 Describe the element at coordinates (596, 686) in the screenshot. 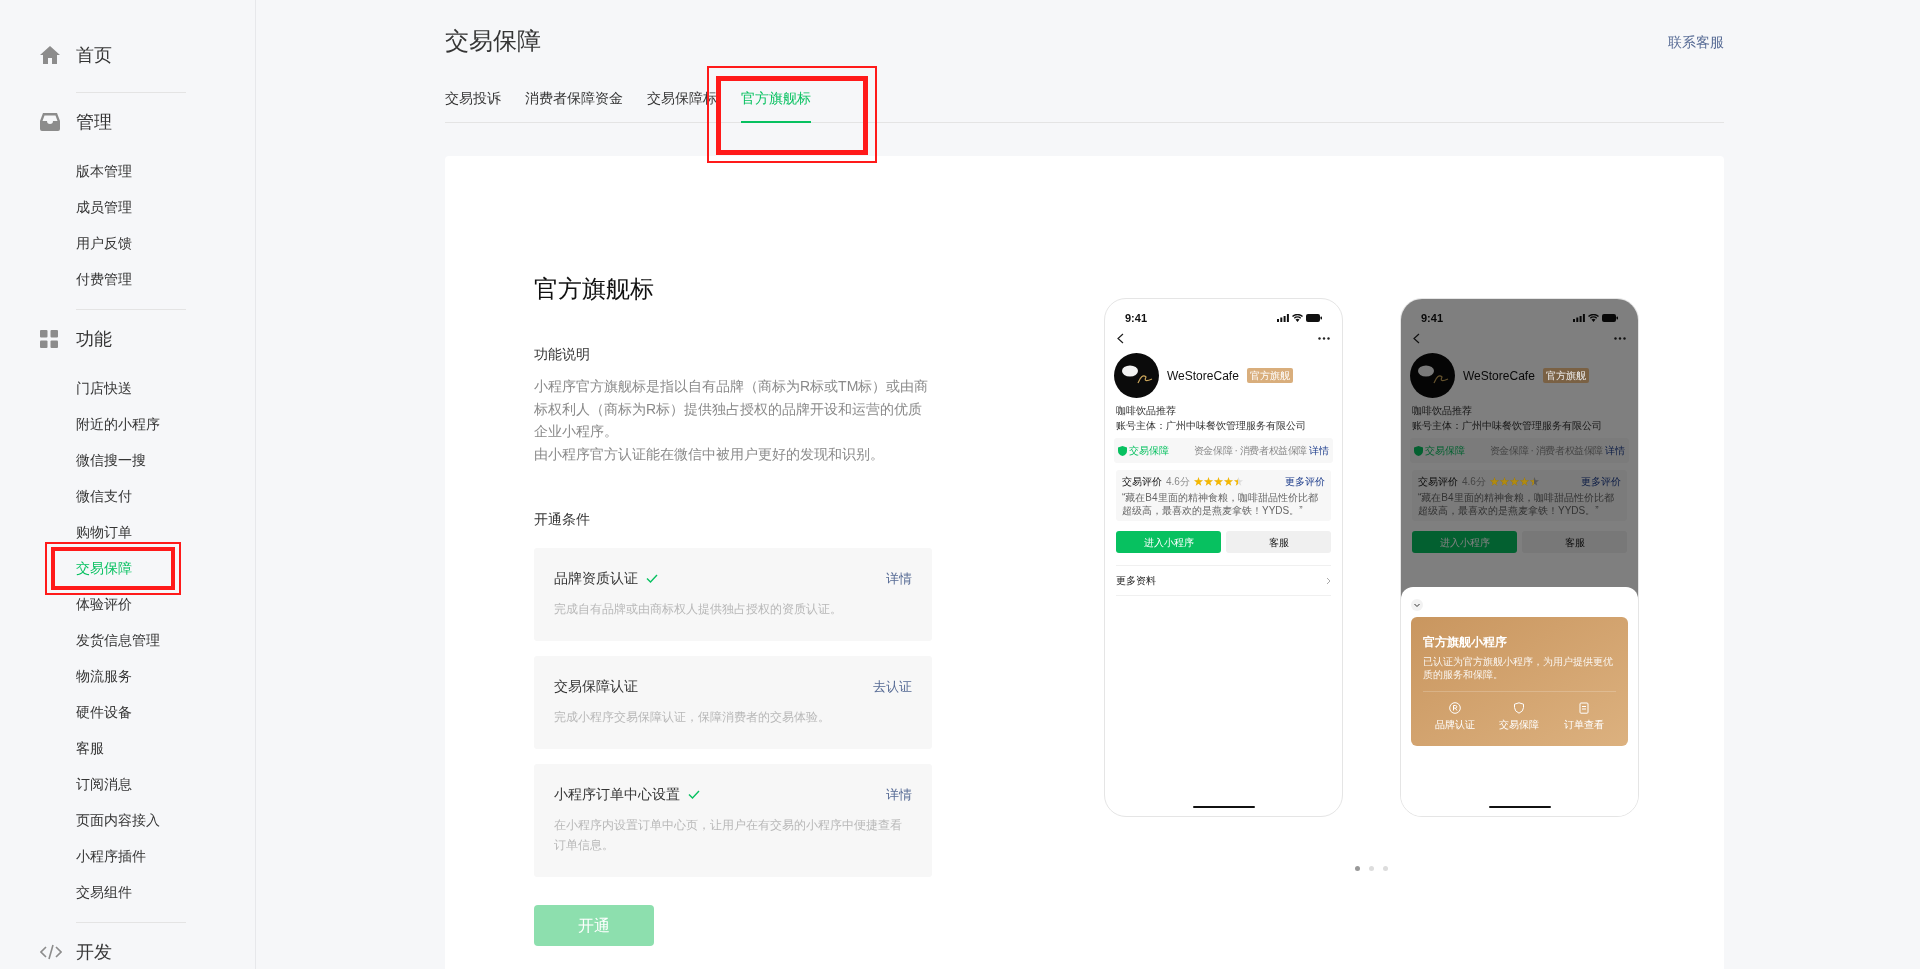

I see `condition-title: 交易保障认证` at that location.